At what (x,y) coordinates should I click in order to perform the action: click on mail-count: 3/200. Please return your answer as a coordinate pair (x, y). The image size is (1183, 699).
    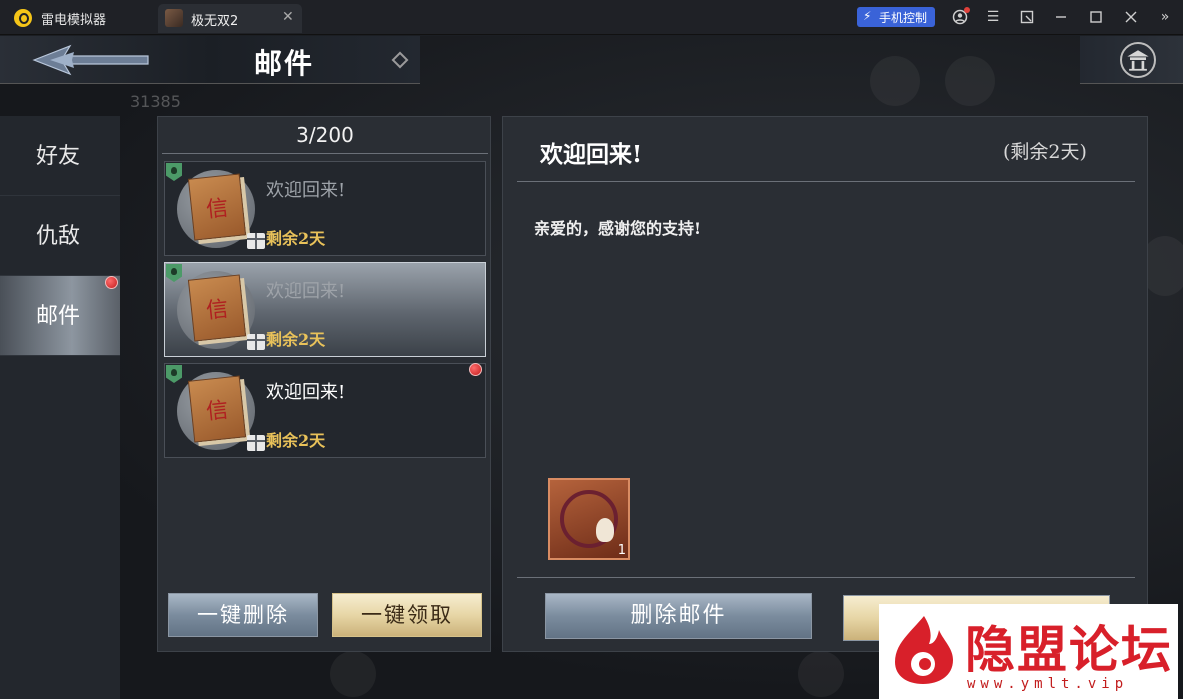
    Looking at the image, I should click on (325, 135).